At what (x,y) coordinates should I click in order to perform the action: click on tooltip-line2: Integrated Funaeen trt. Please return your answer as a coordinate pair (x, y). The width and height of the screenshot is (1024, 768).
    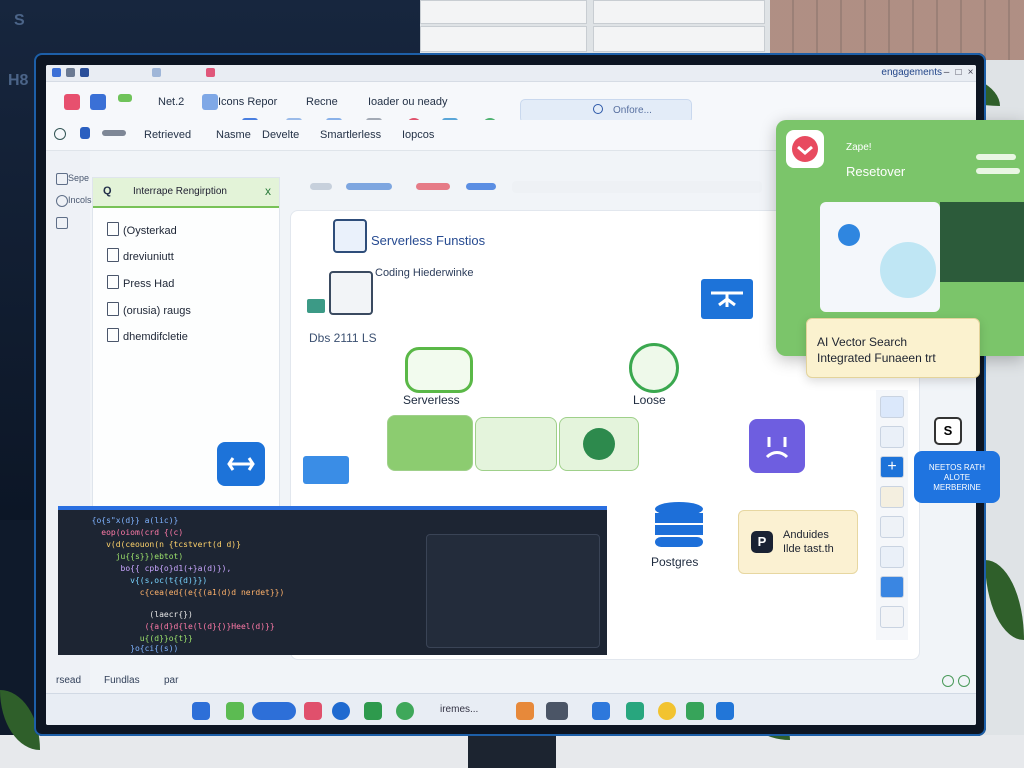
    Looking at the image, I should click on (876, 358).